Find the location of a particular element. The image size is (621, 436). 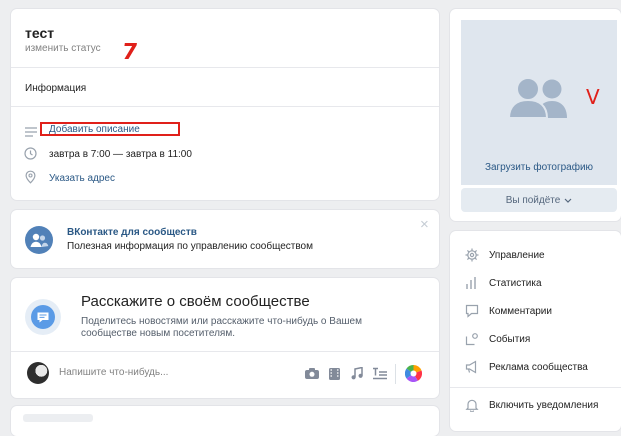

menu-item-events: События is located at coordinates (497, 339).